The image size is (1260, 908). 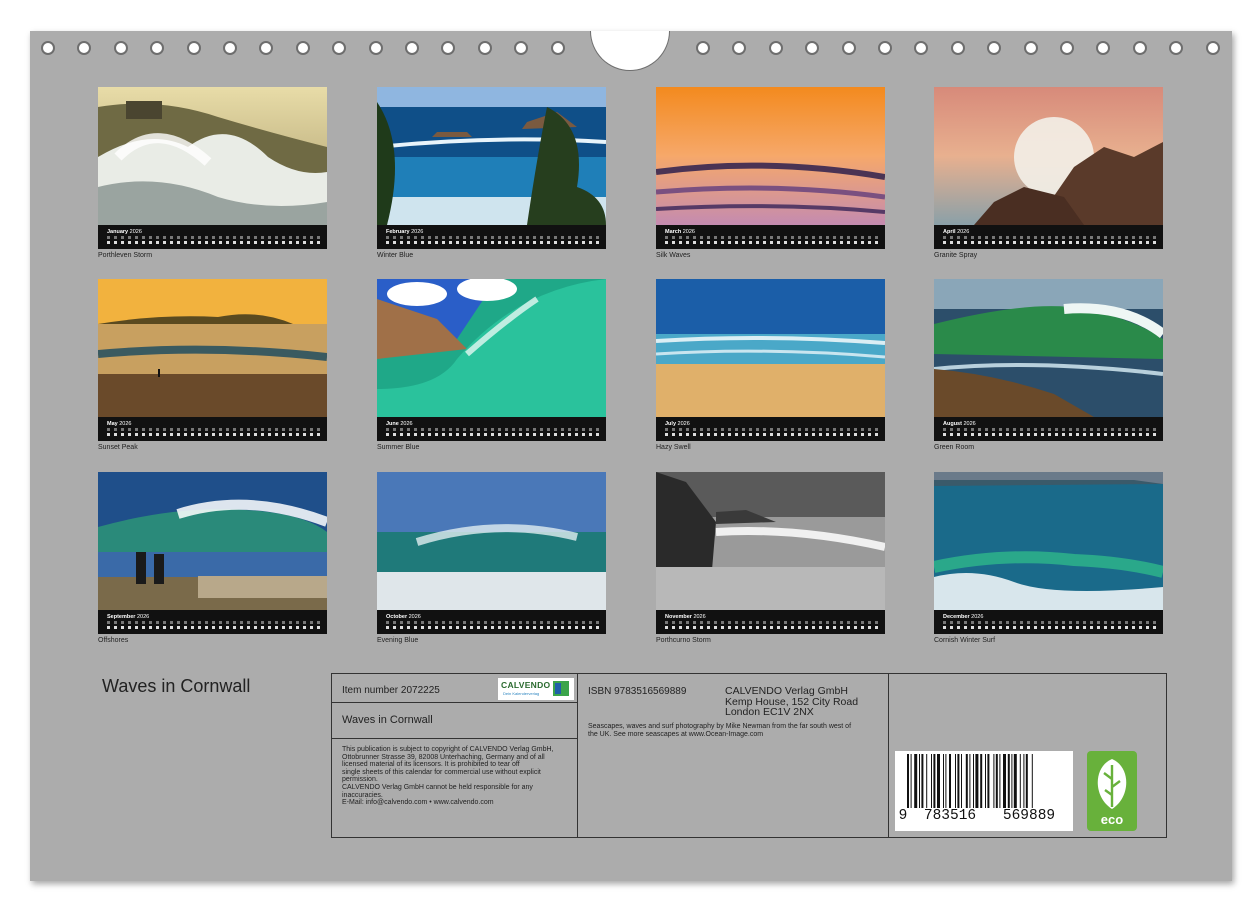 I want to click on month-name: July, so click(x=671, y=424).